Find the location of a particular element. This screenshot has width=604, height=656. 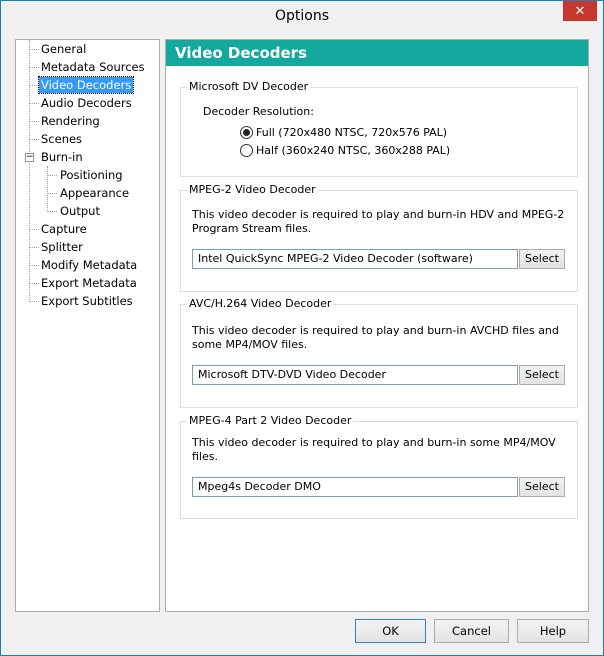

resolution-full-label: Full (720x480 NTSC, 720x576 PAL) is located at coordinates (352, 132).